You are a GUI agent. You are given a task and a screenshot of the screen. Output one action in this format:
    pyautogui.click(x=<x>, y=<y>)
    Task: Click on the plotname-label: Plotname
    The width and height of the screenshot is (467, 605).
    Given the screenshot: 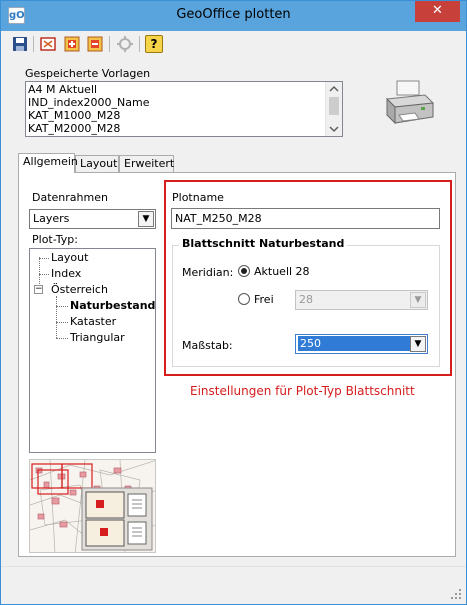 What is the action you would take?
    pyautogui.click(x=198, y=197)
    